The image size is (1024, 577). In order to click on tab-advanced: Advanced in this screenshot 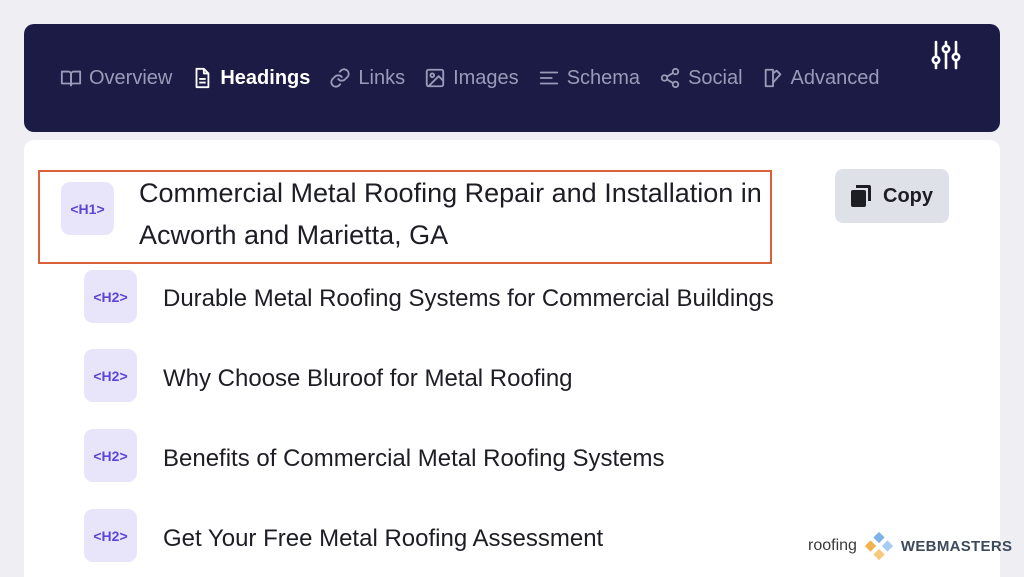, I will do `click(821, 78)`.